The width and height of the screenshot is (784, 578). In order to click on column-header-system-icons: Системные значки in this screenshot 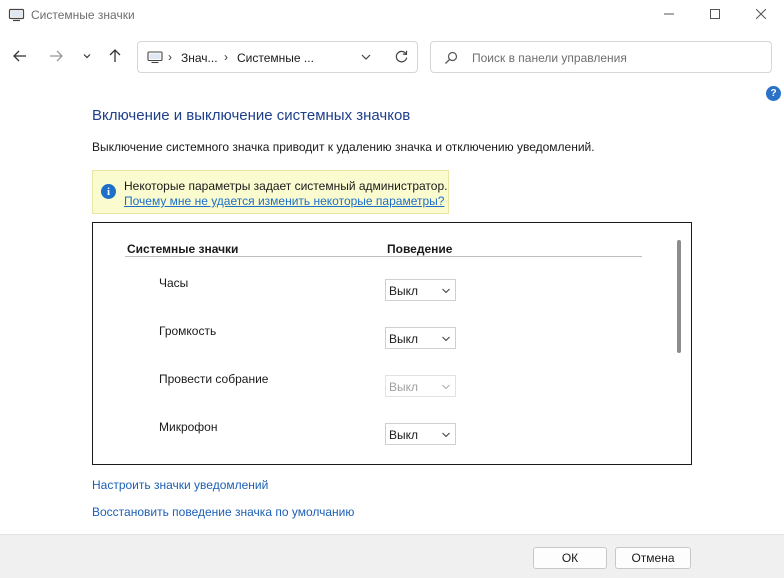, I will do `click(183, 249)`.